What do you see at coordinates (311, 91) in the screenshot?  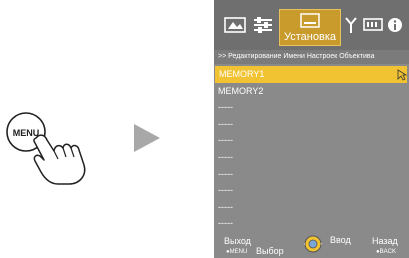 I see `list-item-memory2: MEMORY2` at bounding box center [311, 91].